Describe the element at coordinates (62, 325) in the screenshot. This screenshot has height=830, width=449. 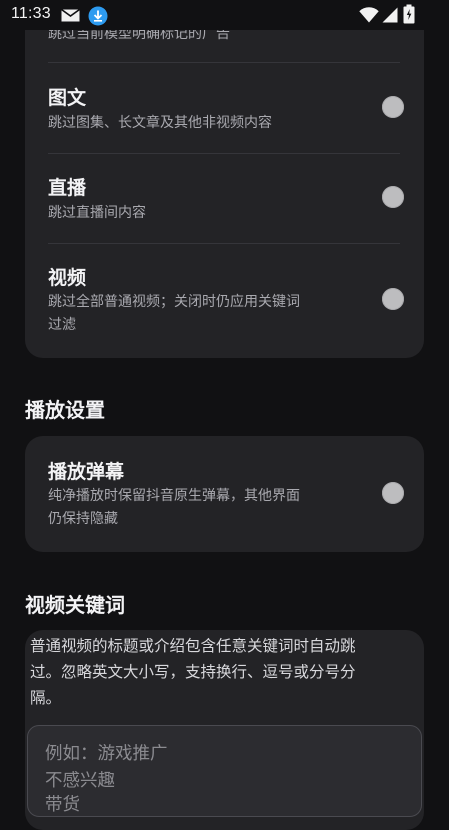
I see `setting-row-description-line-2: 过滤` at that location.